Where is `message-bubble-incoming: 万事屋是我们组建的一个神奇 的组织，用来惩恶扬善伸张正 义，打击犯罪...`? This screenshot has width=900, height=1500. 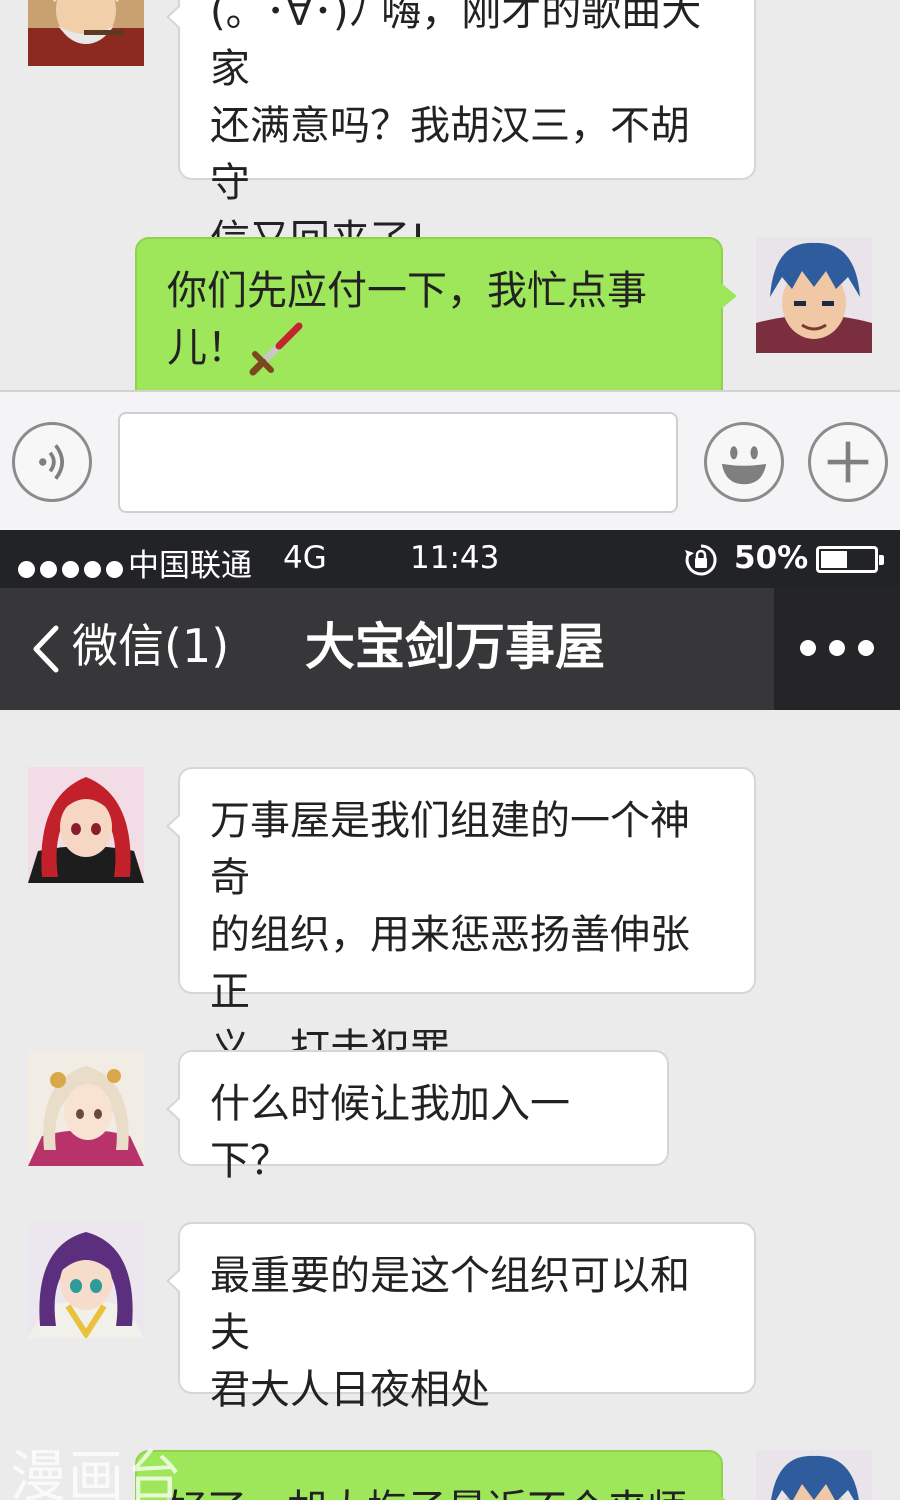 message-bubble-incoming: 万事屋是我们组建的一个神奇 的组织，用来惩恶扬善伸张正 义，打击犯罪... is located at coordinates (461, 919).